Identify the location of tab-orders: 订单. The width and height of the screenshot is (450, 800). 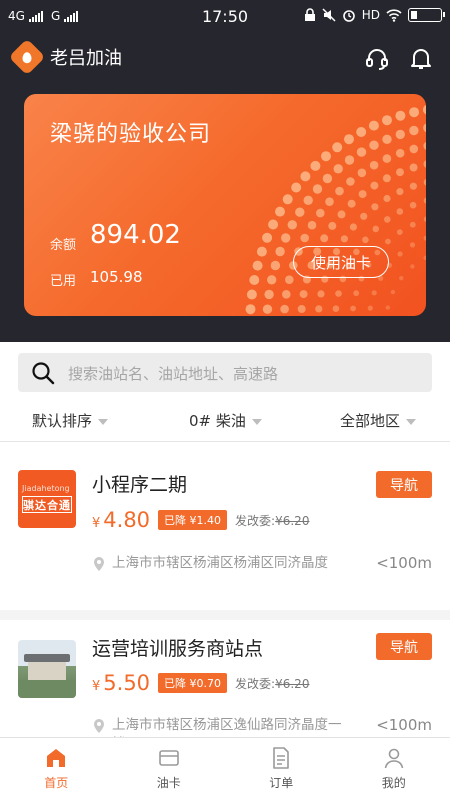
(281, 769).